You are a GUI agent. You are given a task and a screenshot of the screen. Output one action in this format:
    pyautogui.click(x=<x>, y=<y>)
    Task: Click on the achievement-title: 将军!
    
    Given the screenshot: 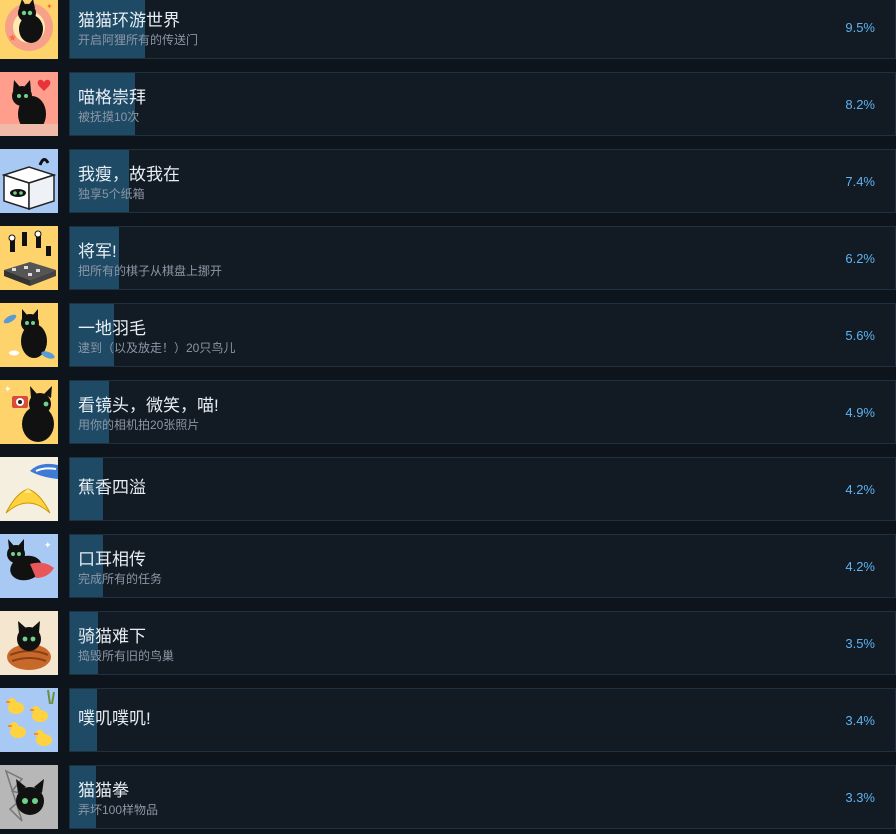 What is the action you would take?
    pyautogui.click(x=97, y=251)
    